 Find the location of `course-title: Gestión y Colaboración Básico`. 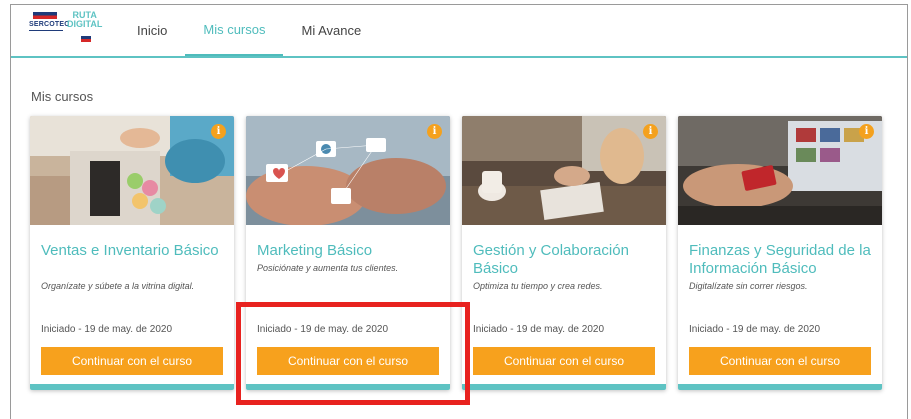

course-title: Gestión y Colaboración Básico is located at coordinates (566, 260).